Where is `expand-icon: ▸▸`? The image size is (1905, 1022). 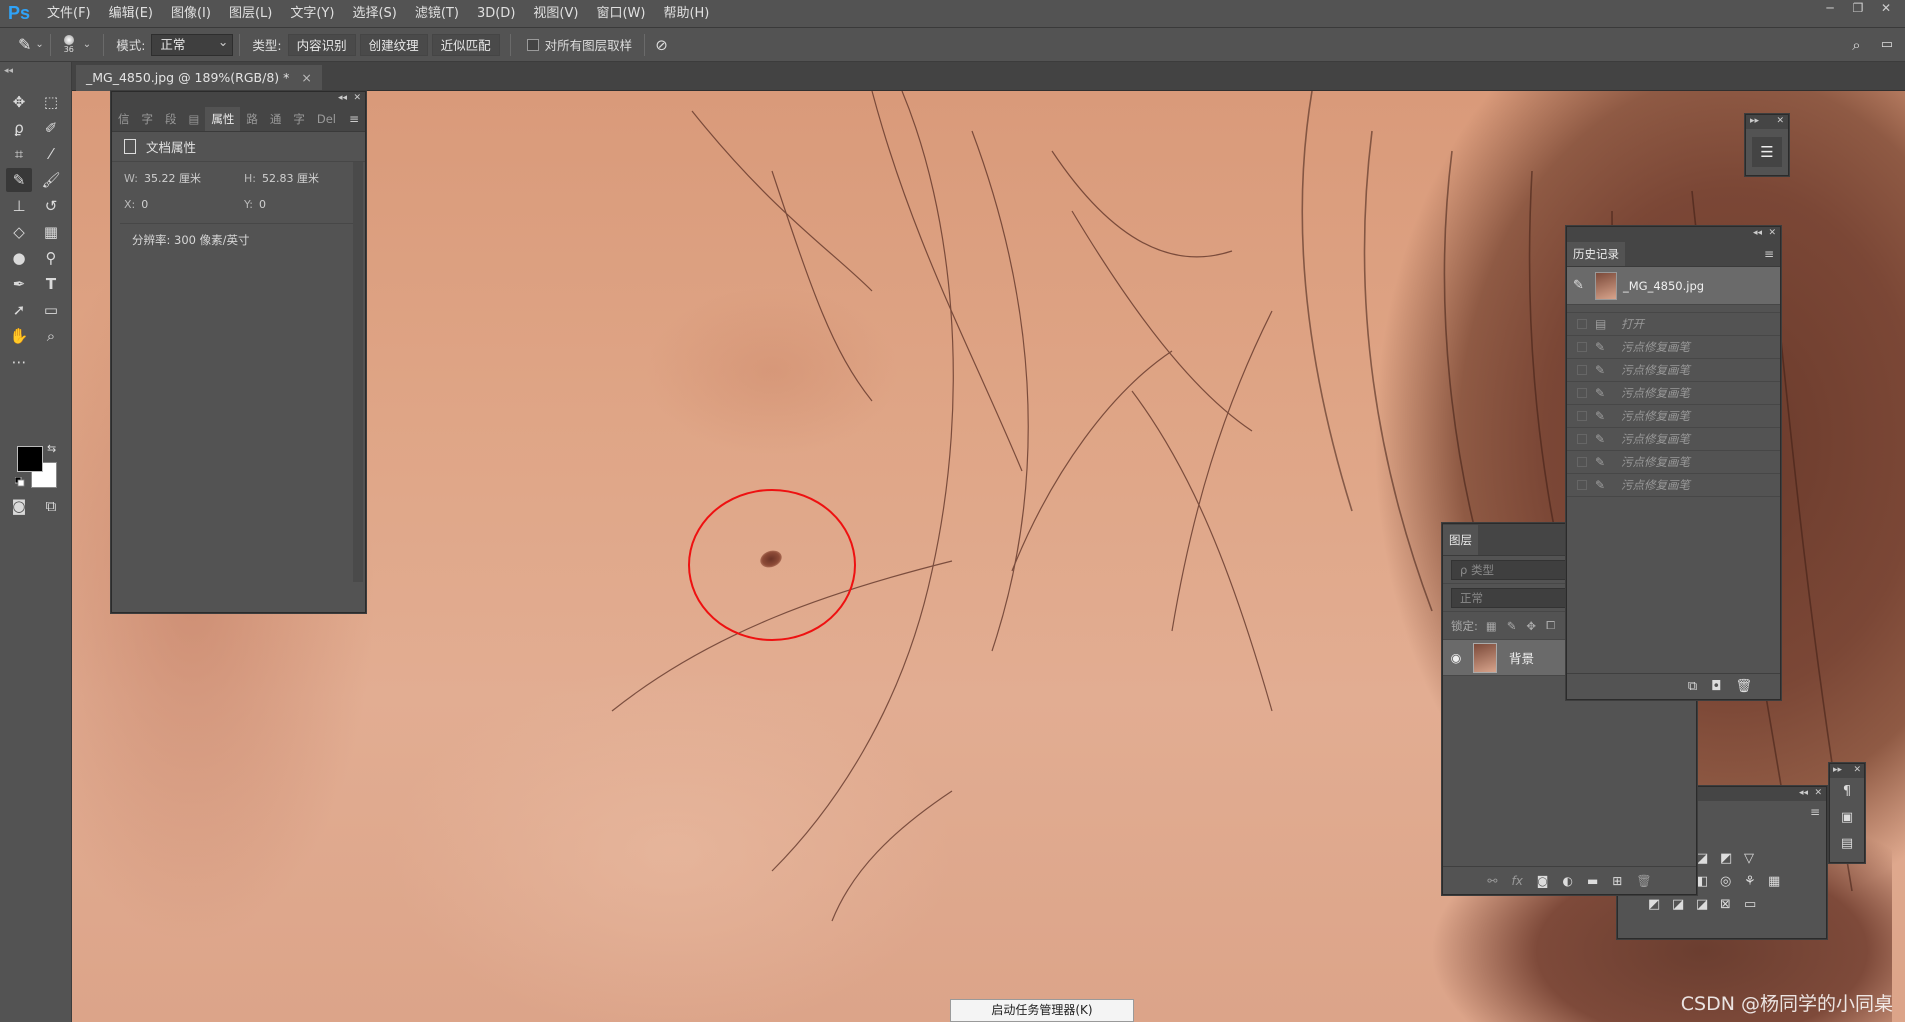 expand-icon: ▸▸ is located at coordinates (1754, 121).